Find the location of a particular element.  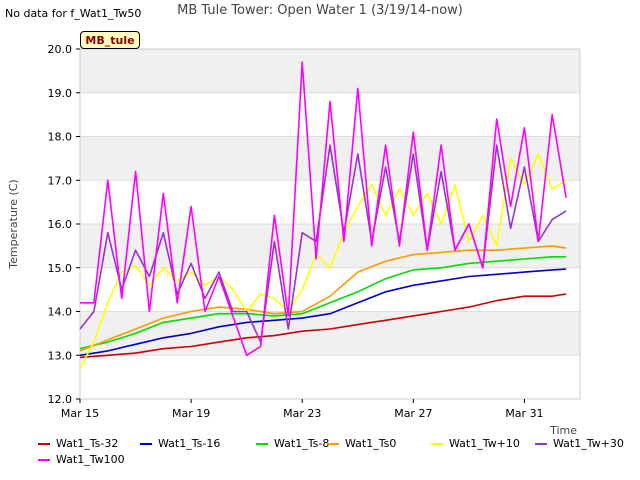

x-tick-label: Mar 27 is located at coordinates (413, 413).